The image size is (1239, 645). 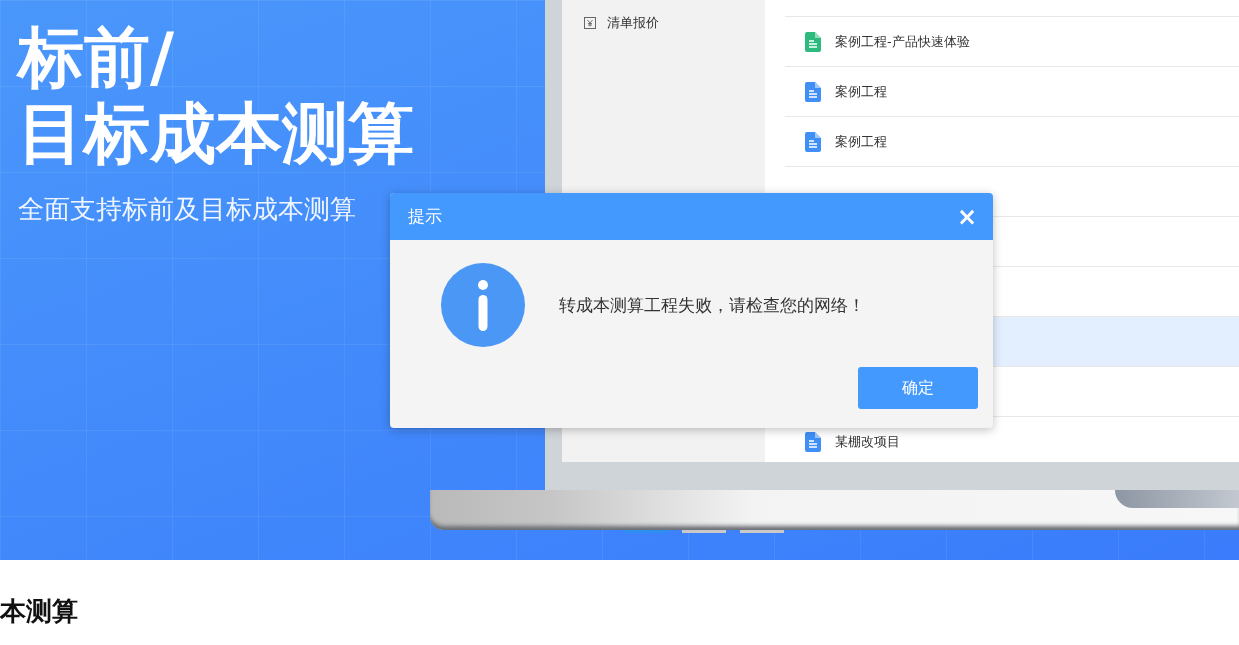 I want to click on section-heading: 本测算, so click(x=39, y=611).